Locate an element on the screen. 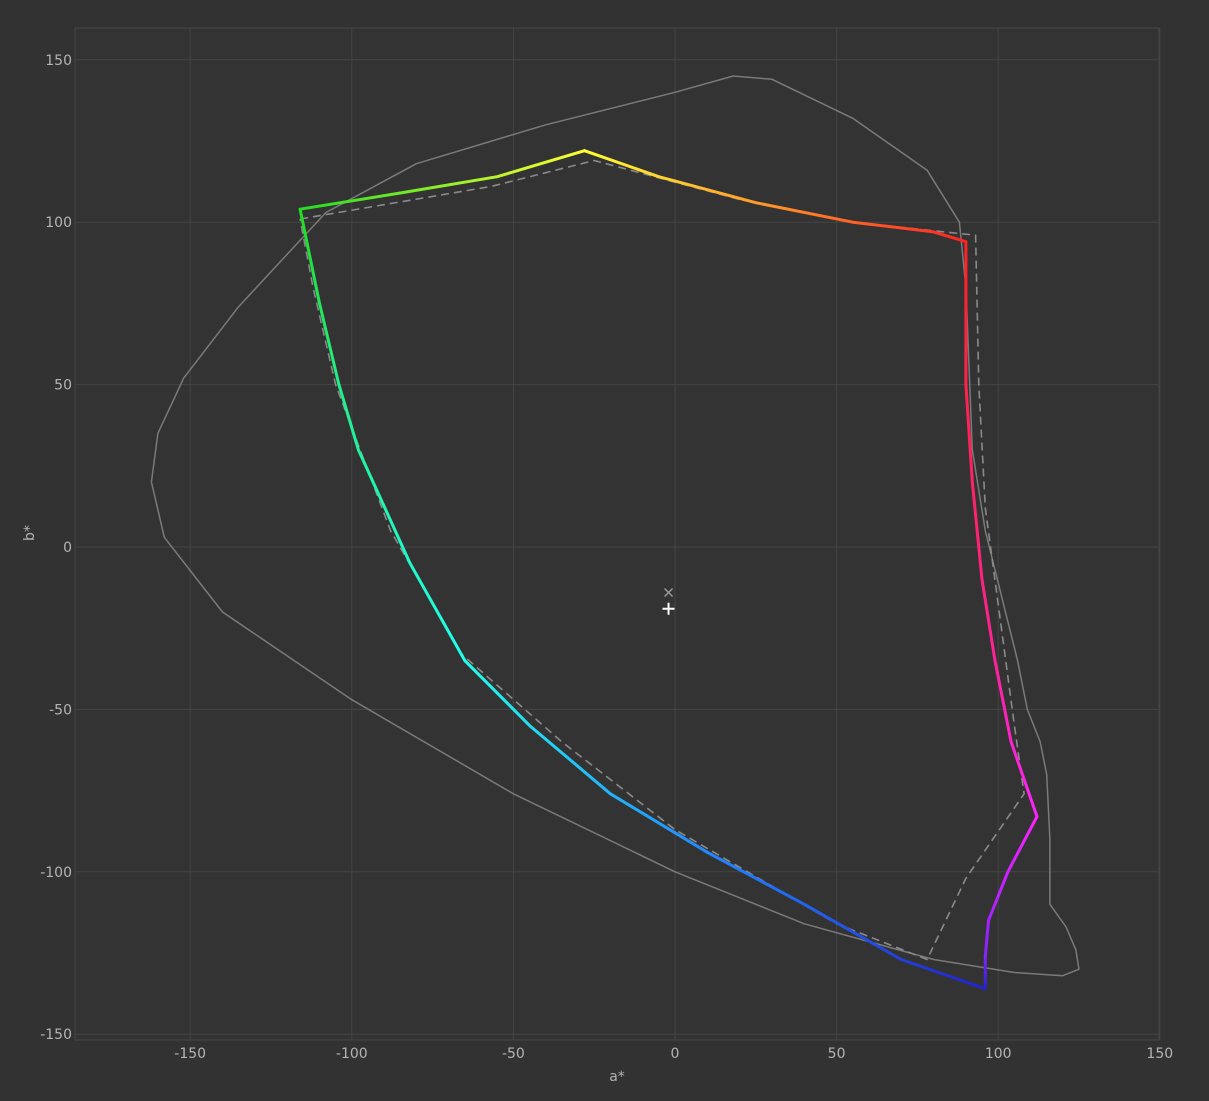 The image size is (1209, 1101). x-tick-label: 50 is located at coordinates (837, 1054).